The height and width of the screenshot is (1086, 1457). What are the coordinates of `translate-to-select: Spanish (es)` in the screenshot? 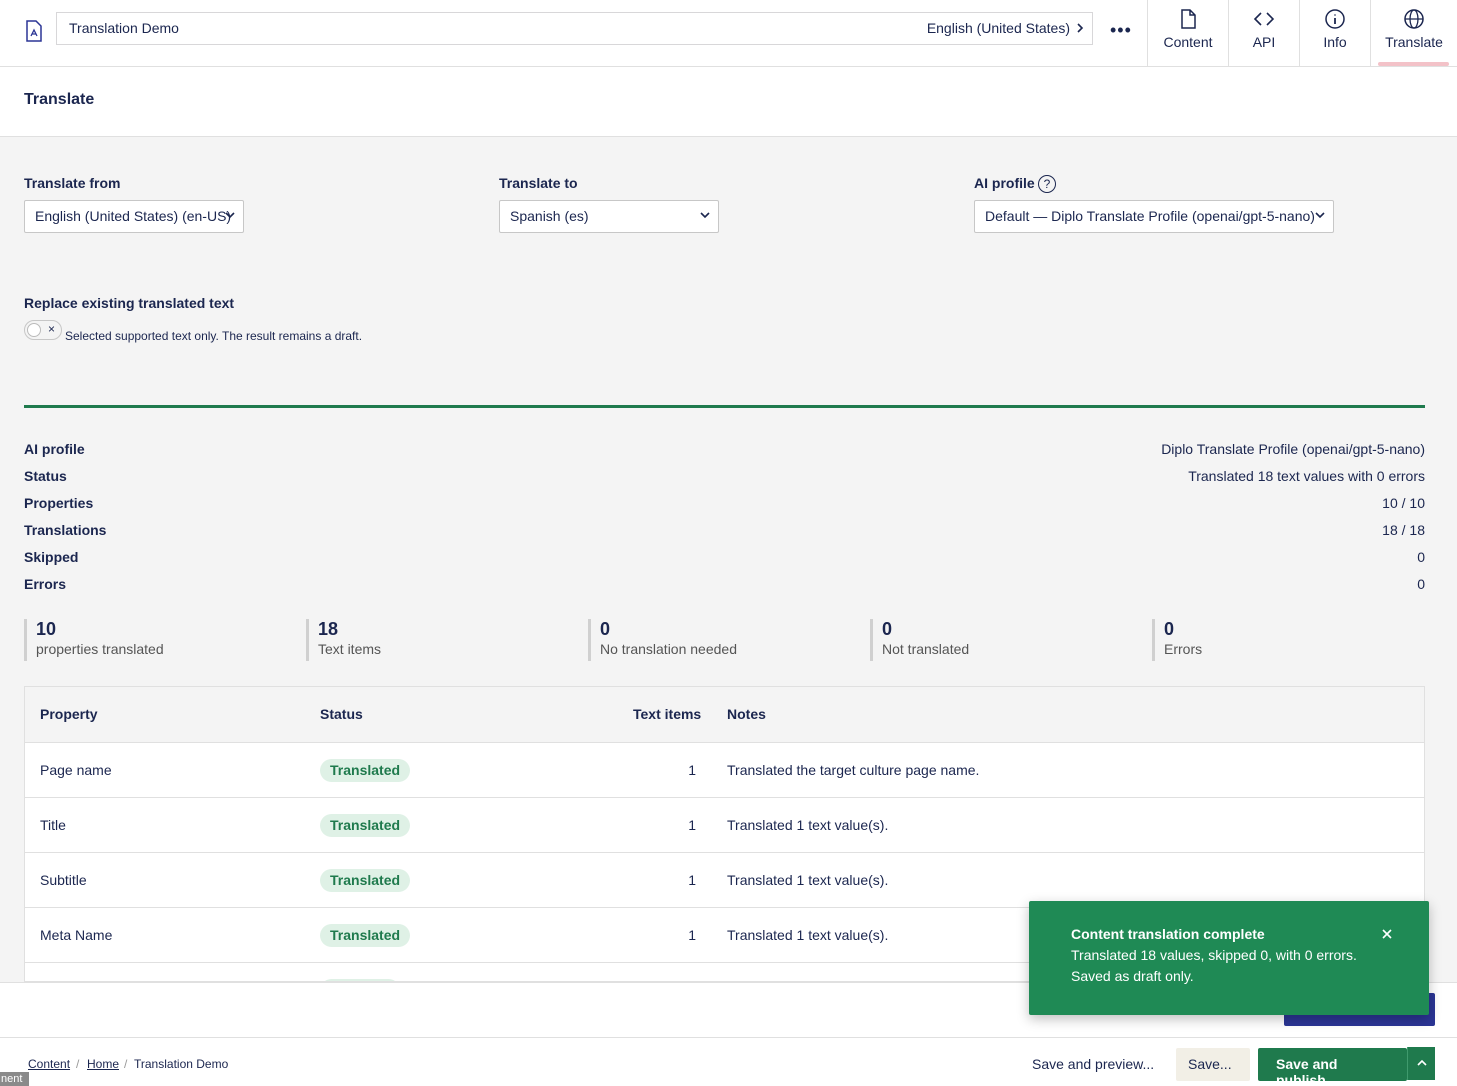 It's located at (609, 216).